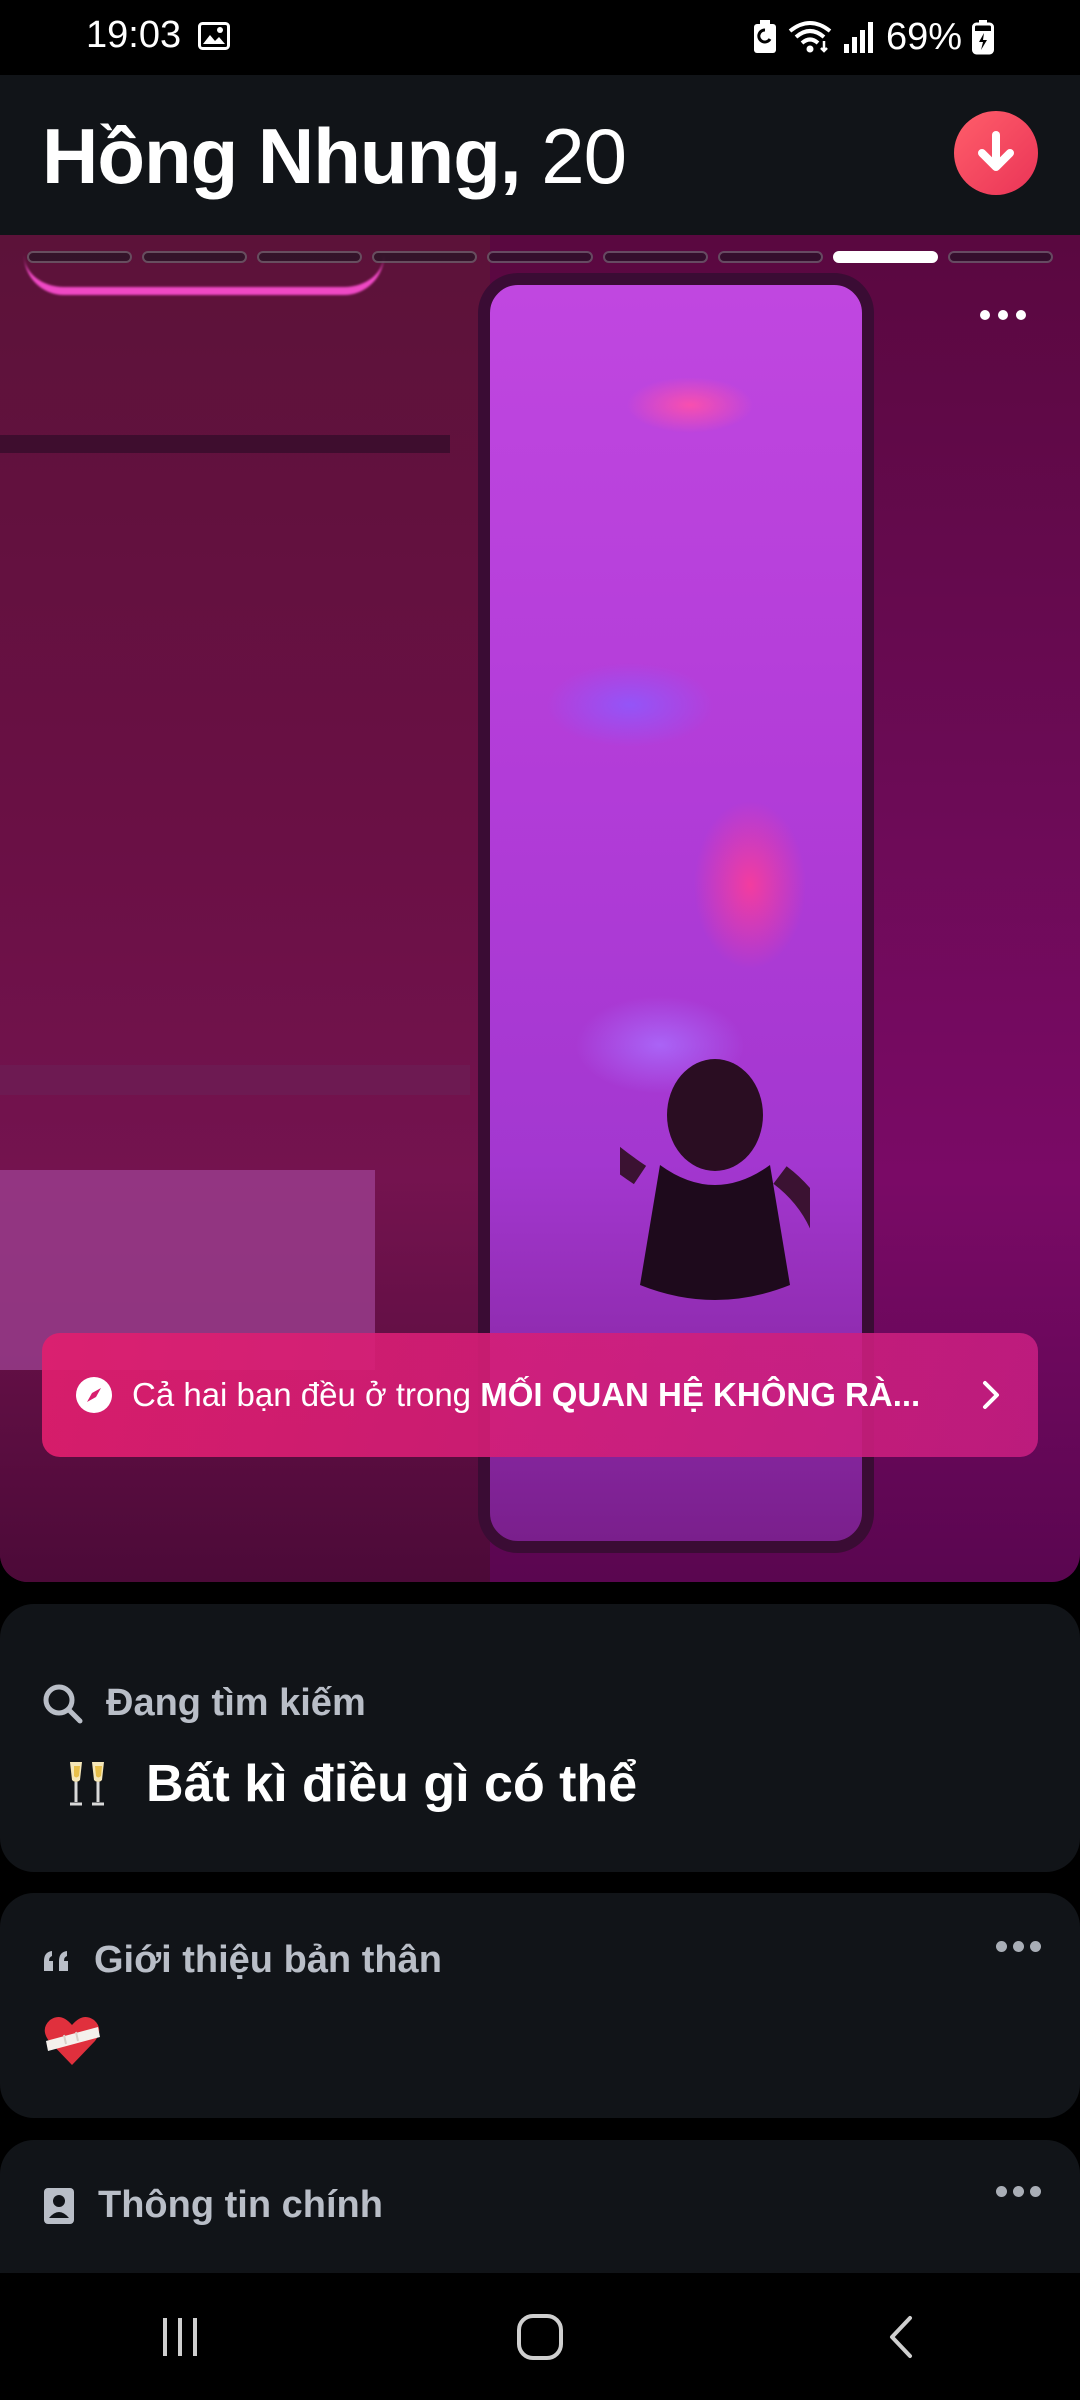 This screenshot has height=2400, width=1080. Describe the element at coordinates (1010, 315) in the screenshot. I see `photo-more-options-button` at that location.